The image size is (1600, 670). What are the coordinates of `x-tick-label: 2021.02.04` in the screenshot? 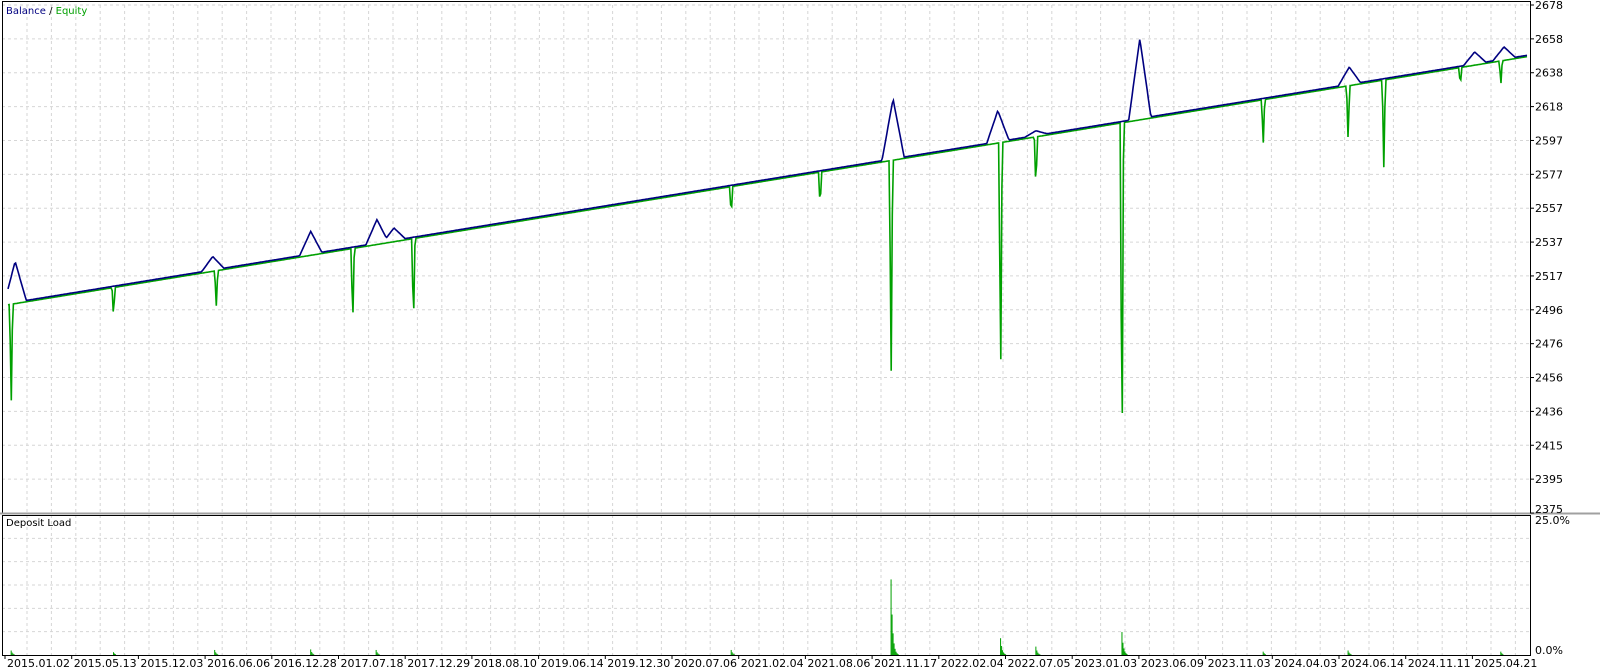 It's located at (772, 663).